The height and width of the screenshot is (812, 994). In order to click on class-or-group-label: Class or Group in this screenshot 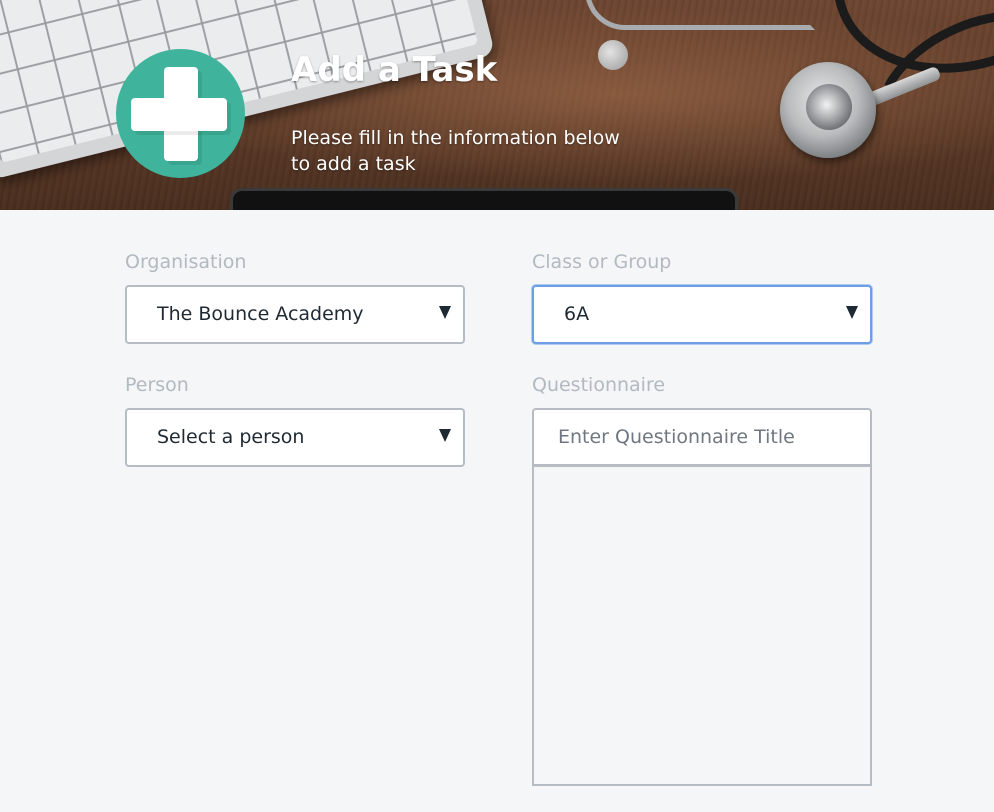, I will do `click(602, 262)`.